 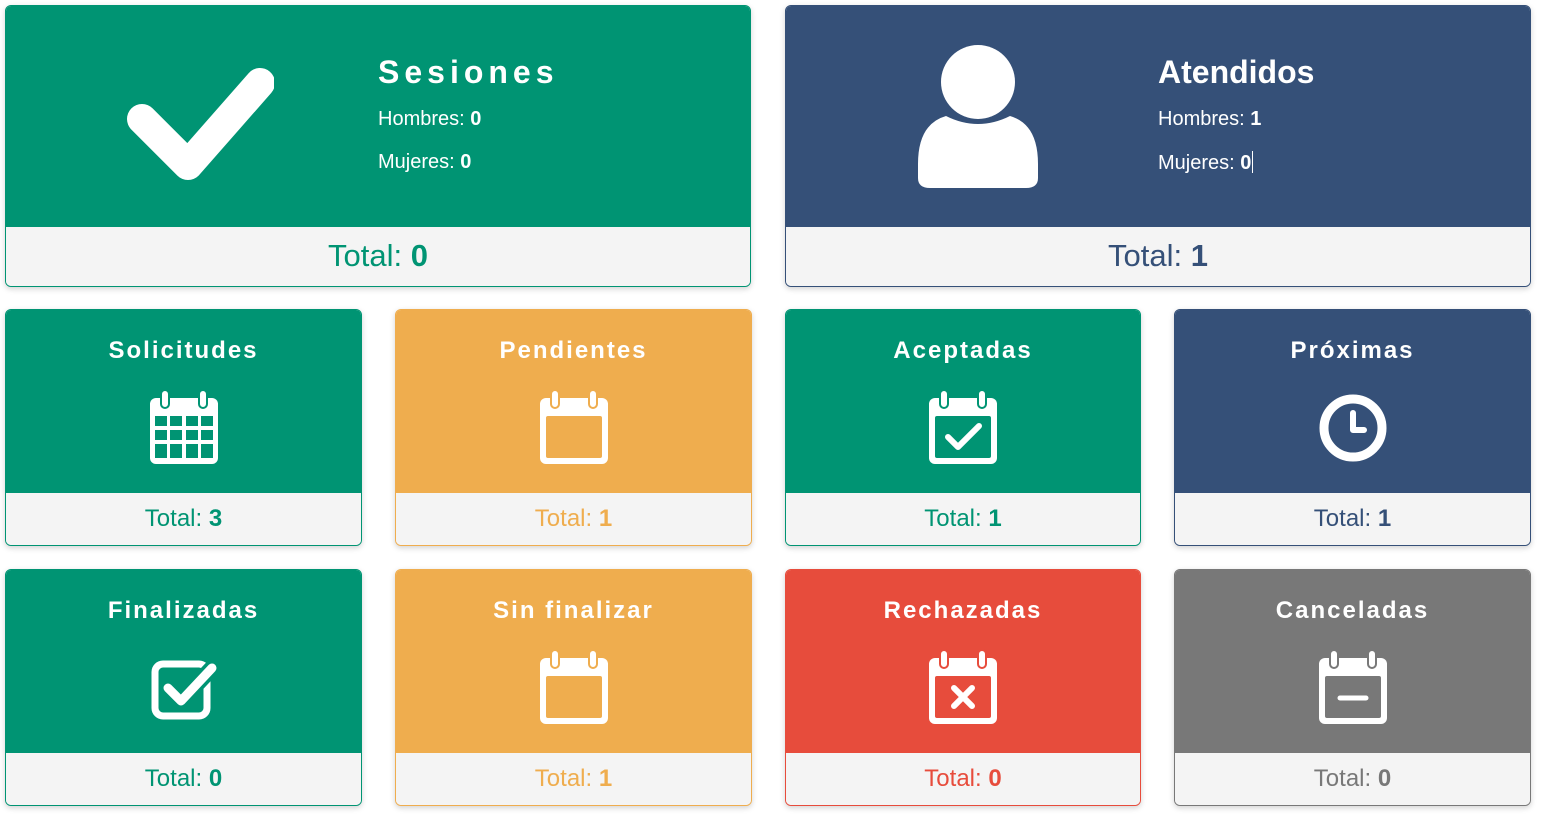 I want to click on clock-icon, so click(x=1352, y=428).